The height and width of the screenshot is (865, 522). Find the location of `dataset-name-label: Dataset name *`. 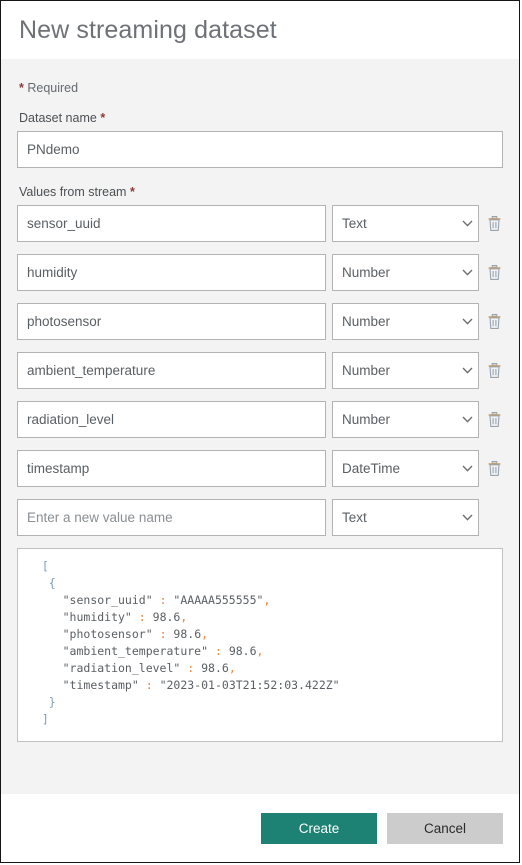

dataset-name-label: Dataset name * is located at coordinates (261, 118).